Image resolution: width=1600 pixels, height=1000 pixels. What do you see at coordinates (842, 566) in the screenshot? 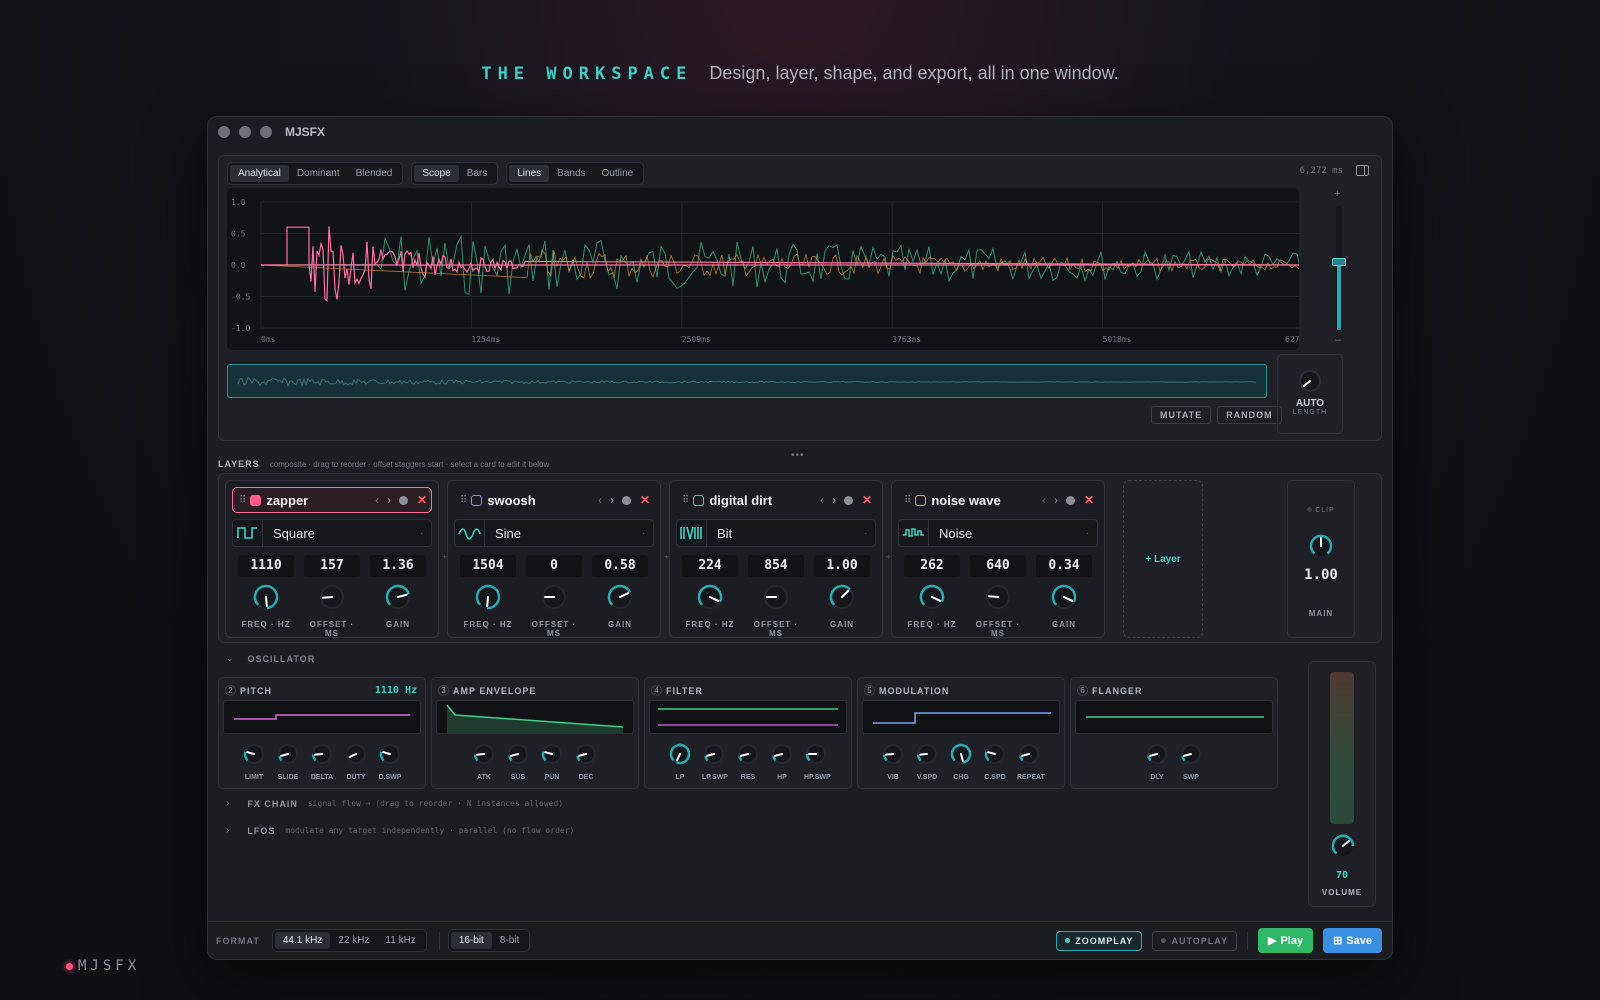
I see `gain-value: 1.00` at bounding box center [842, 566].